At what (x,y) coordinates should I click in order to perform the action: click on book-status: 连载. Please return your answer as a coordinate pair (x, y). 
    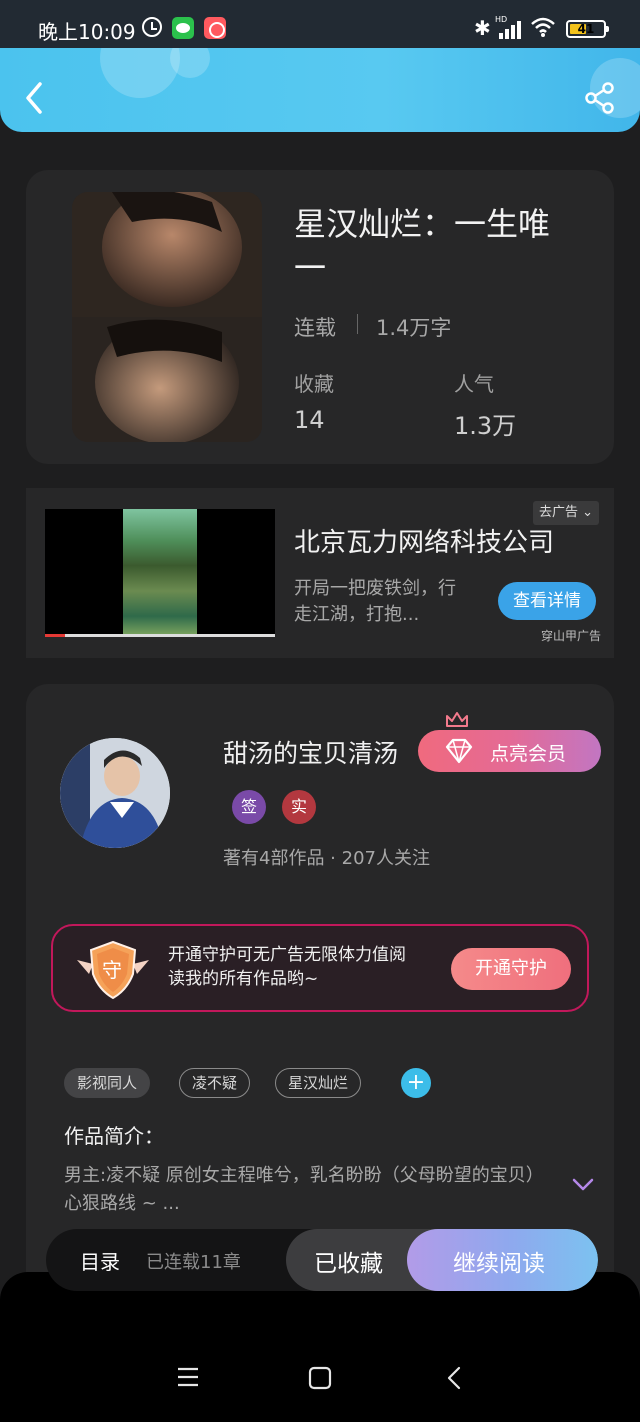
    Looking at the image, I should click on (315, 328).